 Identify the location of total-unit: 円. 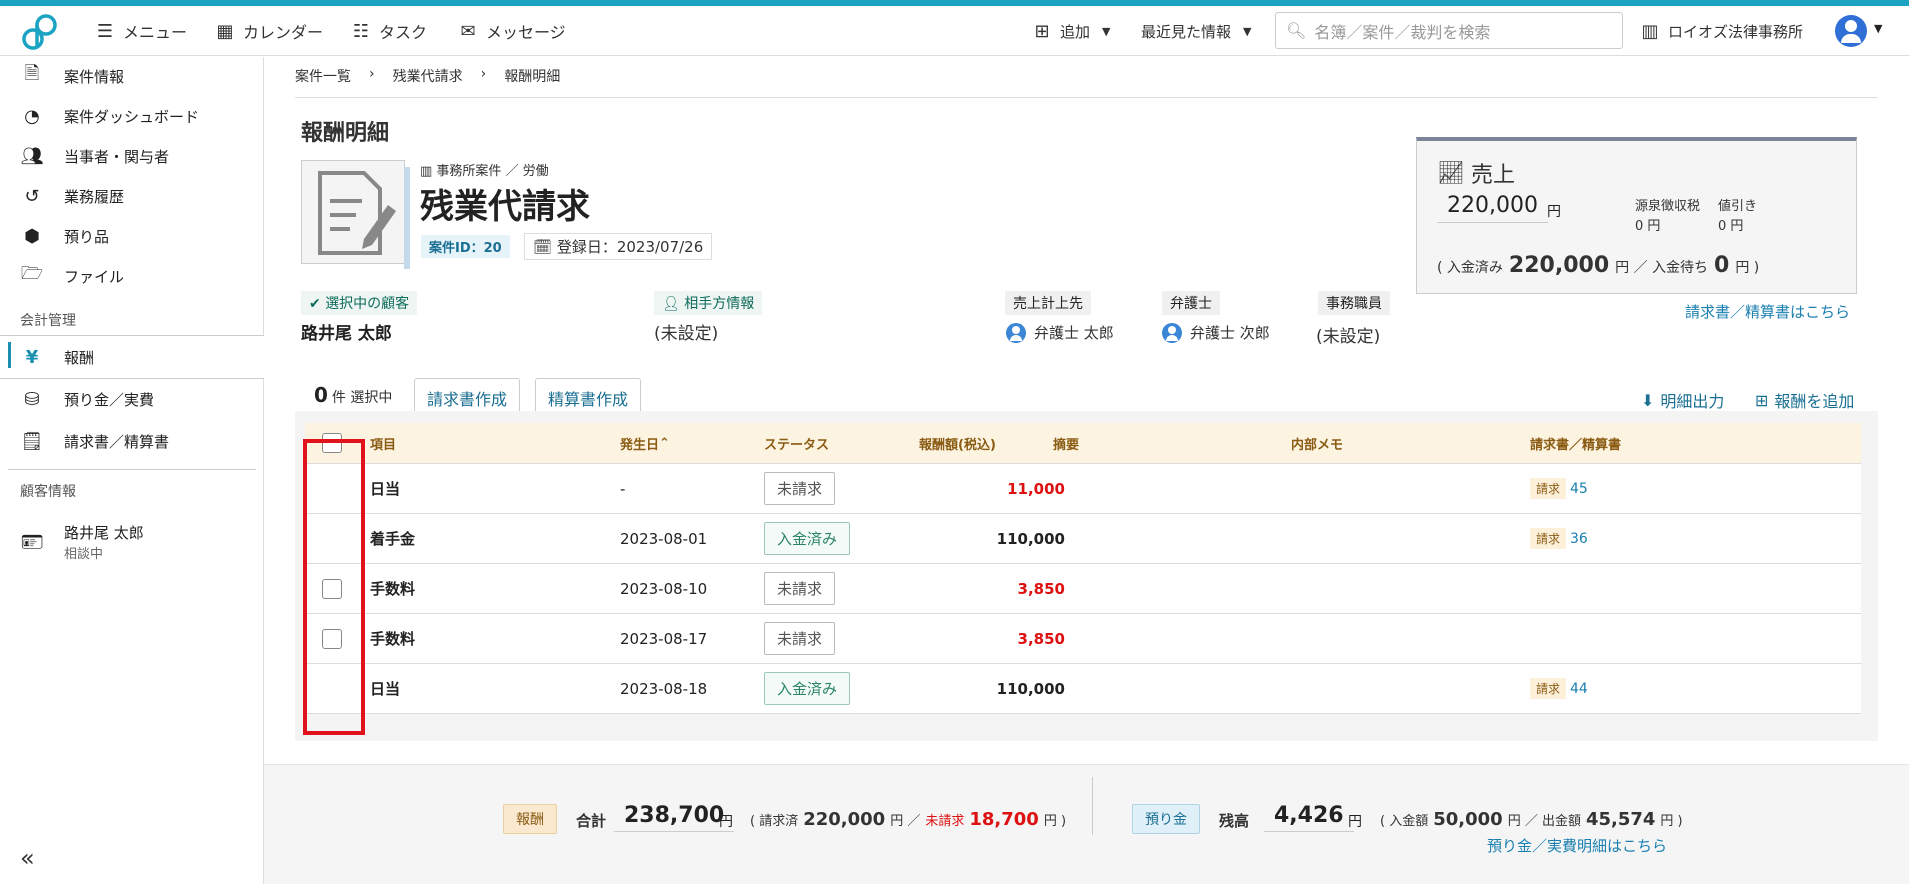
(726, 822).